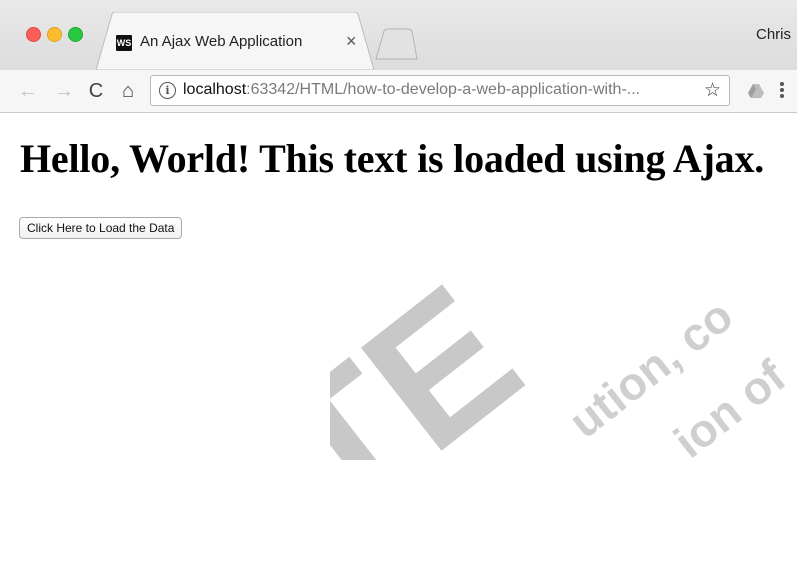 The width and height of the screenshot is (797, 571). I want to click on google-drive-icon, so click(756, 91).